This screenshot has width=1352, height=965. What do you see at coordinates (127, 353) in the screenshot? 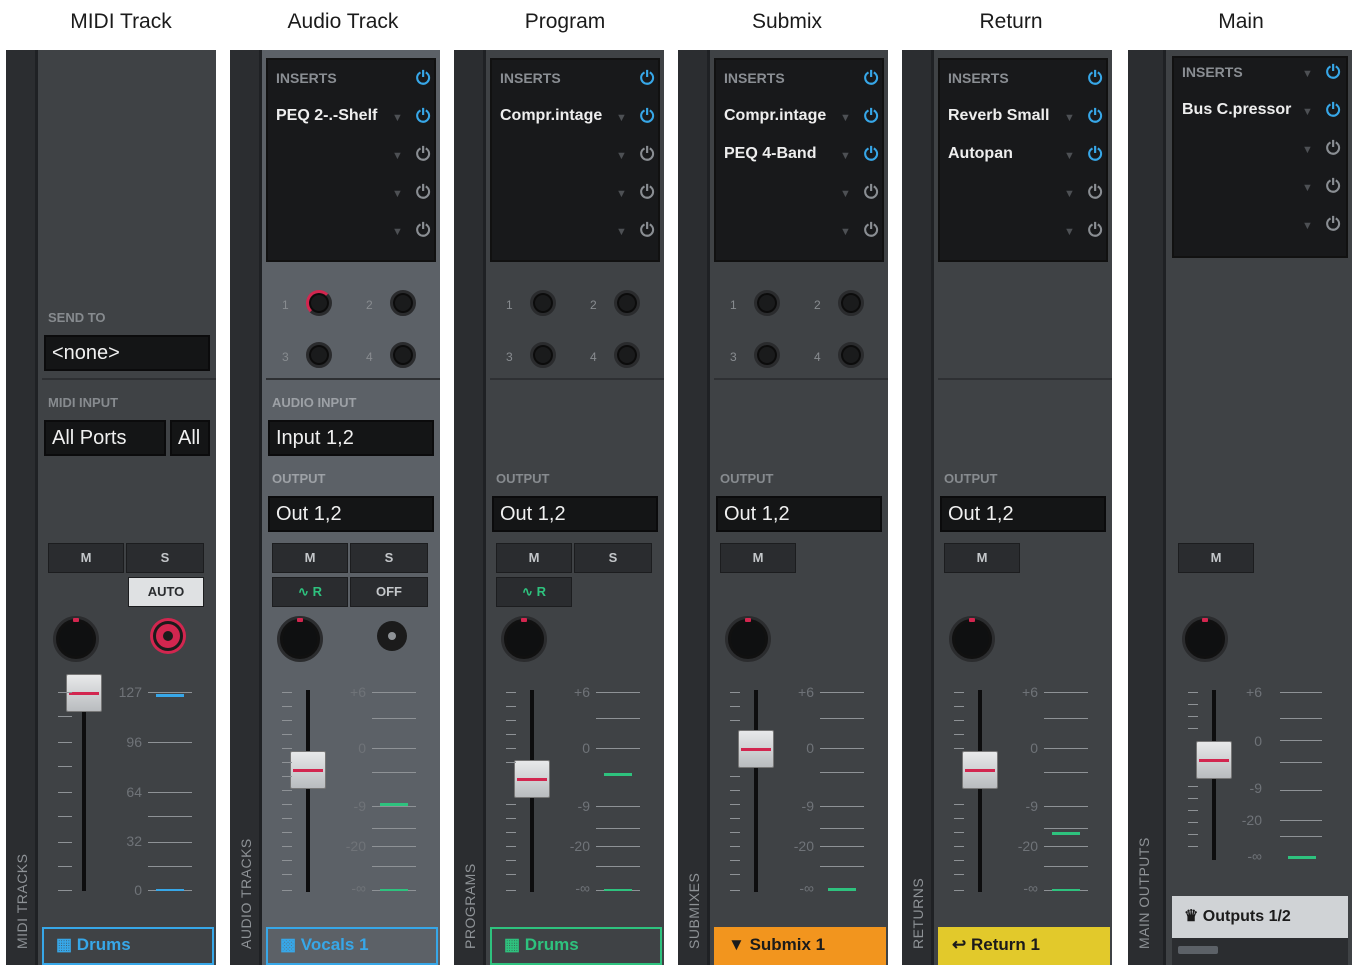
I see `send-to-field: <none>` at bounding box center [127, 353].